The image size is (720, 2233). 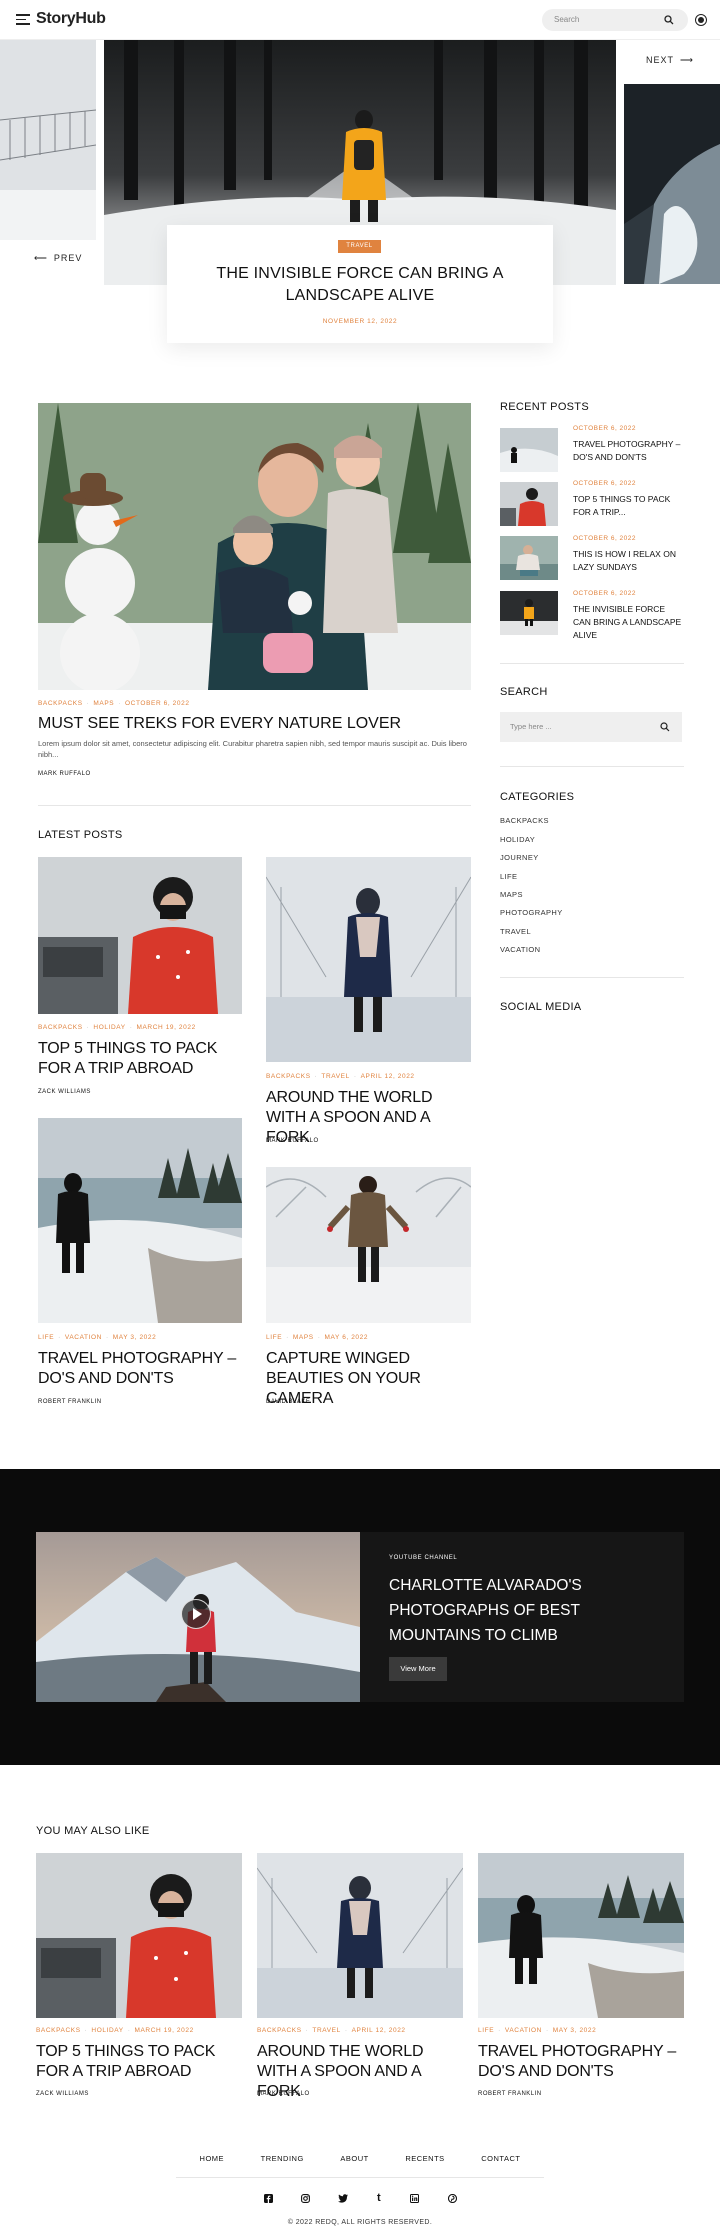 I want to click on category-link: MAPS, so click(x=511, y=894).